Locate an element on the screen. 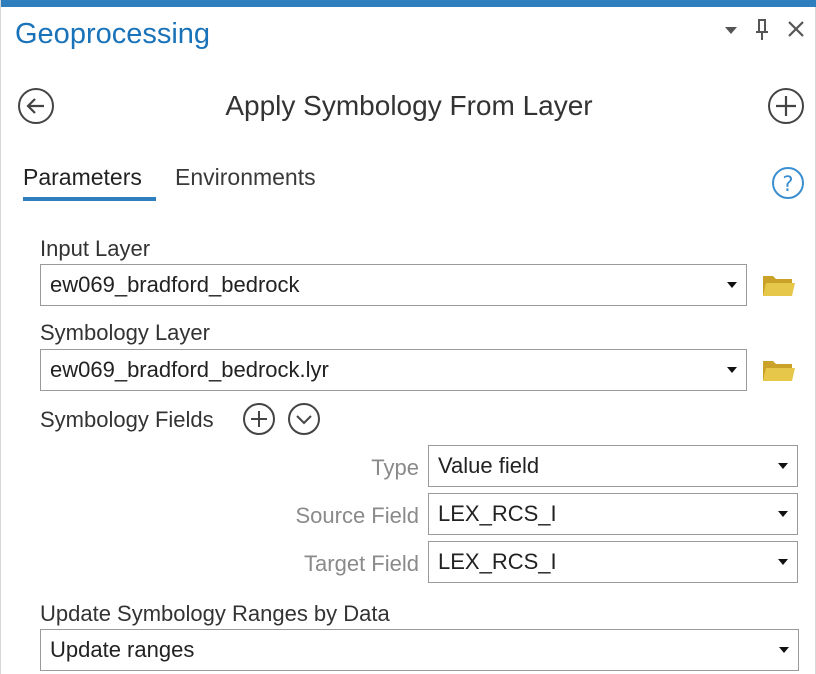 This screenshot has width=816, height=674. browse-input-button is located at coordinates (779, 285).